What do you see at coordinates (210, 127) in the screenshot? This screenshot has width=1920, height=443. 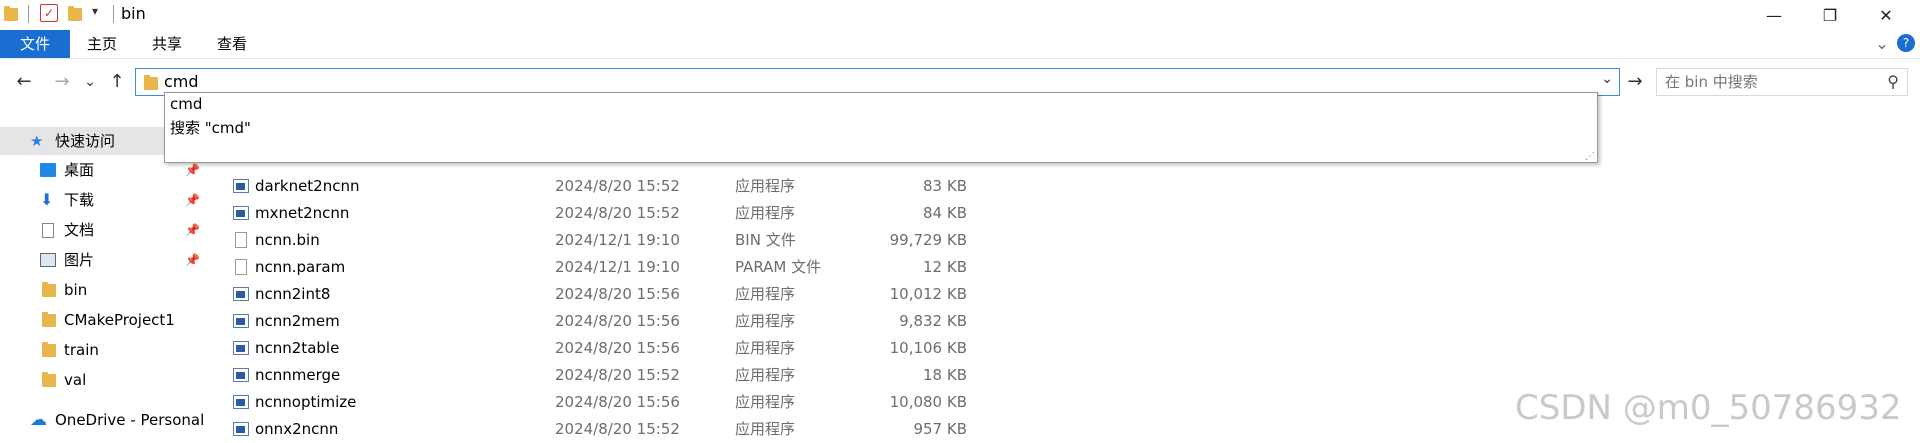 I see `autocomplete-item: 搜索 "cmd"` at bounding box center [210, 127].